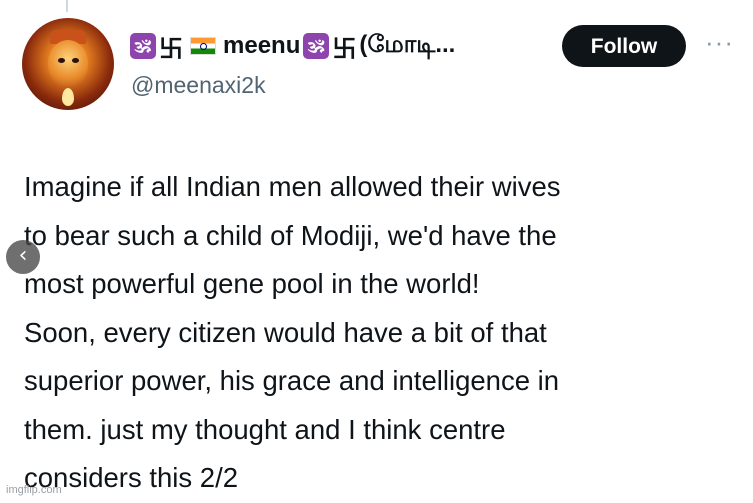  What do you see at coordinates (61, 60) in the screenshot?
I see `avatar-eye-left` at bounding box center [61, 60].